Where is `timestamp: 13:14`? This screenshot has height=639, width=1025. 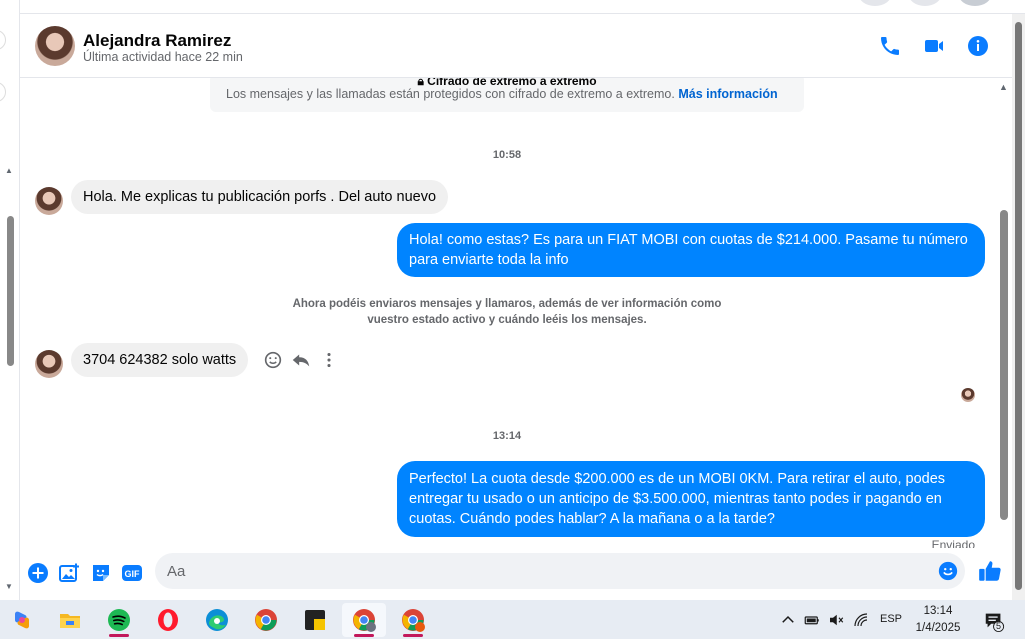 timestamp: 13:14 is located at coordinates (507, 436).